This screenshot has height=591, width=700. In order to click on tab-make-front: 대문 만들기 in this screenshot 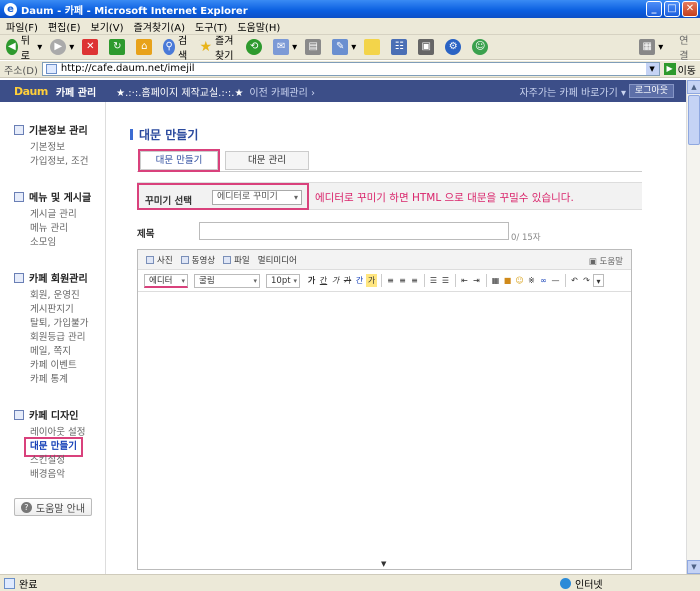, I will do `click(179, 160)`.